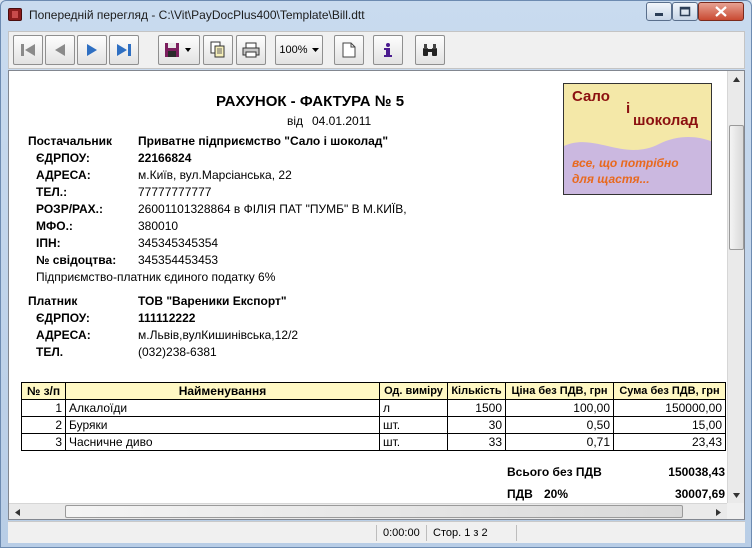 This screenshot has width=752, height=548. What do you see at coordinates (735, 287) in the screenshot?
I see `vertical-scrollbar` at bounding box center [735, 287].